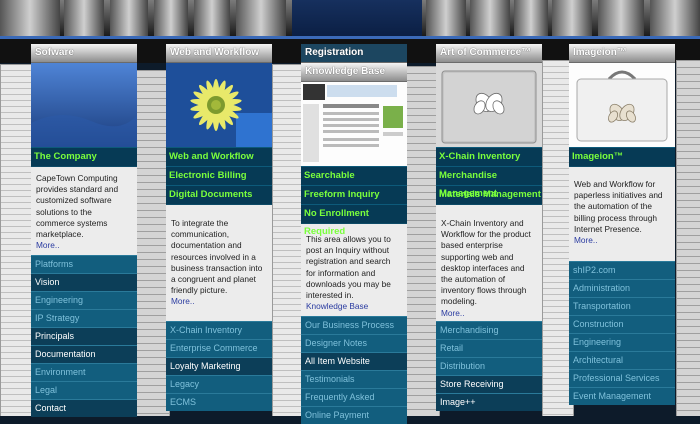 The image size is (700, 424). I want to click on link-architectural: Architectural, so click(622, 360).